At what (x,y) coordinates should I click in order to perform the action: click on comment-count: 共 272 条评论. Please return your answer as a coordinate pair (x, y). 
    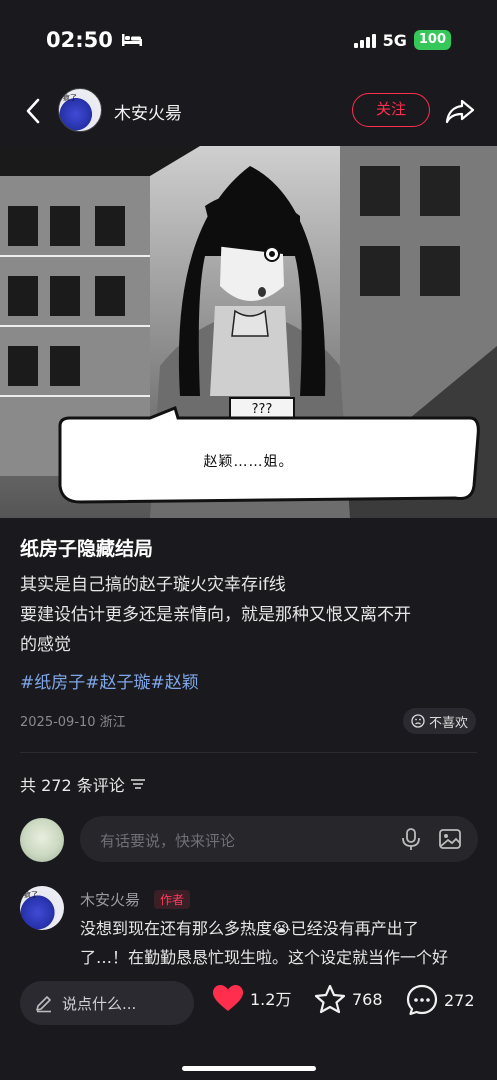
    Looking at the image, I should click on (82, 784).